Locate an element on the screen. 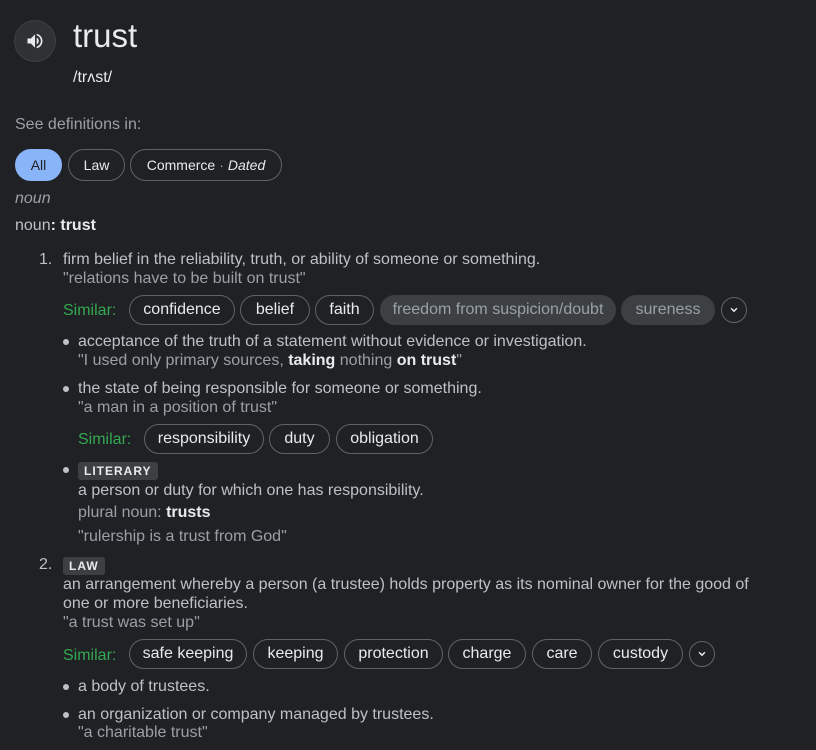  chip-commerce: Commerce · Dated is located at coordinates (206, 165).